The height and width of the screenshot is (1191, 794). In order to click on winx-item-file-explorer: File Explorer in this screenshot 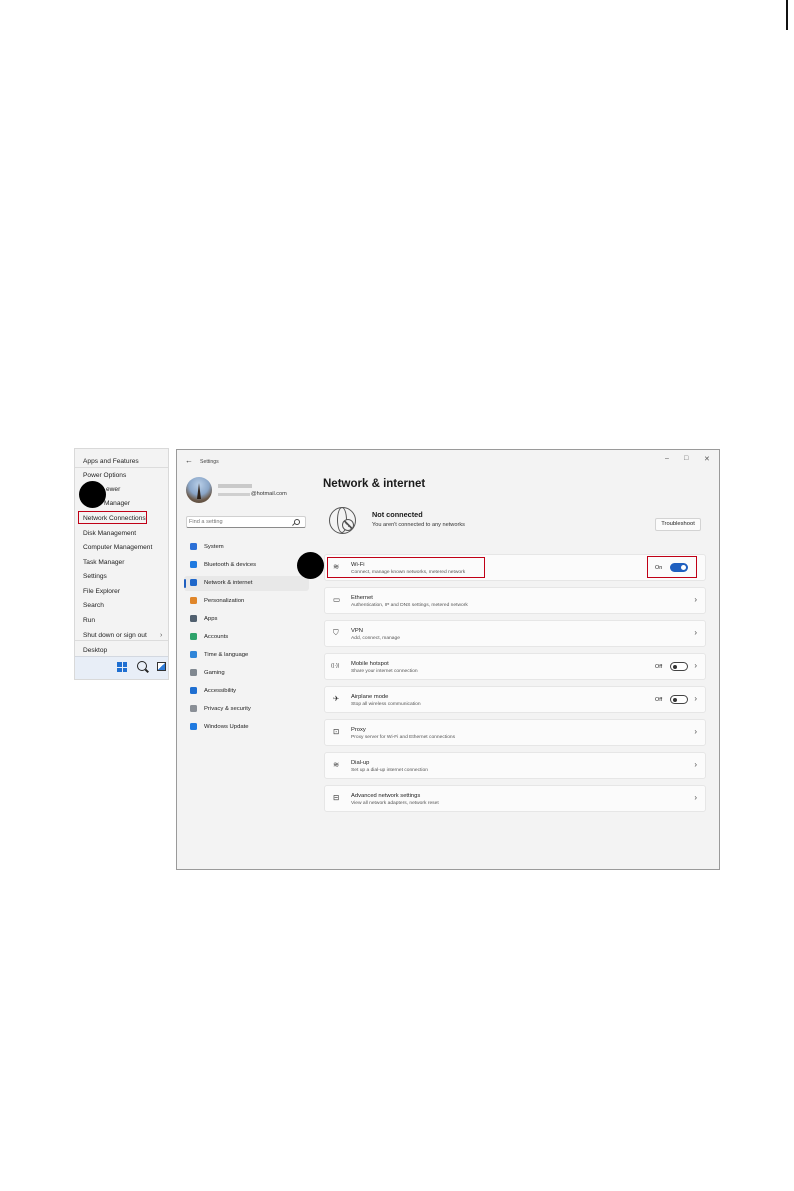, I will do `click(101, 591)`.